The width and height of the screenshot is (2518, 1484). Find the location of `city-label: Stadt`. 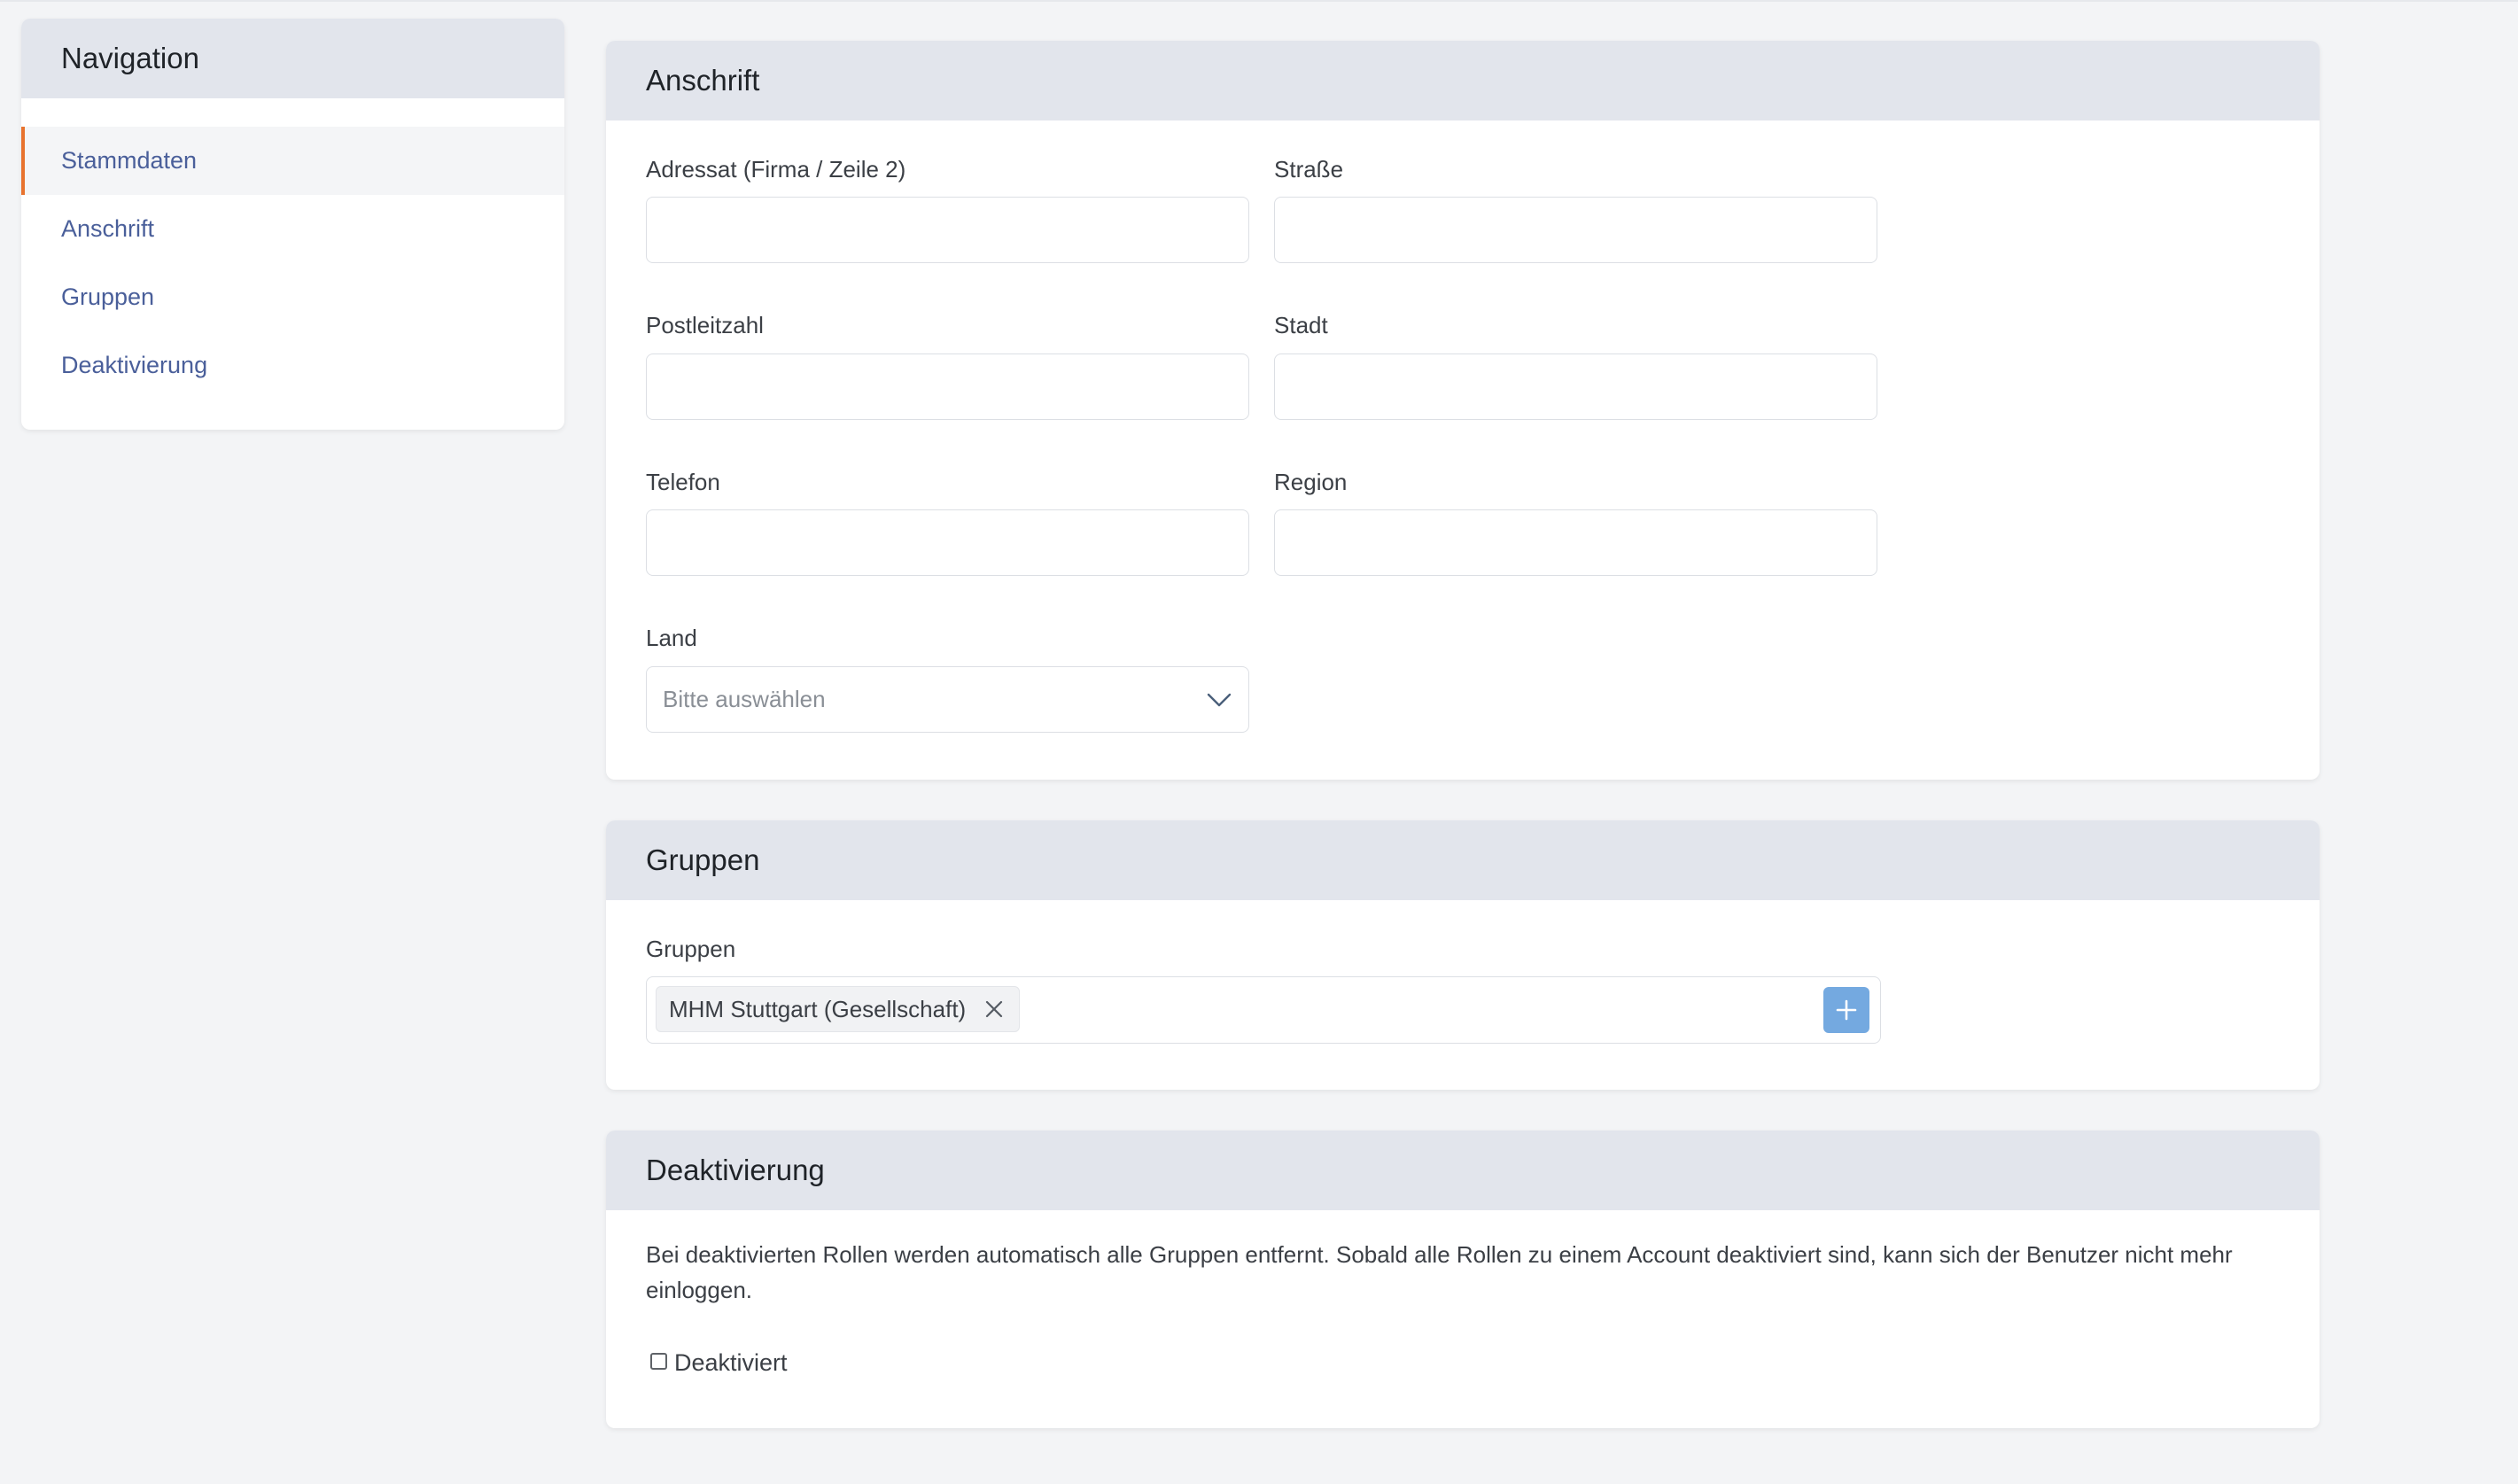

city-label: Stadt is located at coordinates (1301, 325).